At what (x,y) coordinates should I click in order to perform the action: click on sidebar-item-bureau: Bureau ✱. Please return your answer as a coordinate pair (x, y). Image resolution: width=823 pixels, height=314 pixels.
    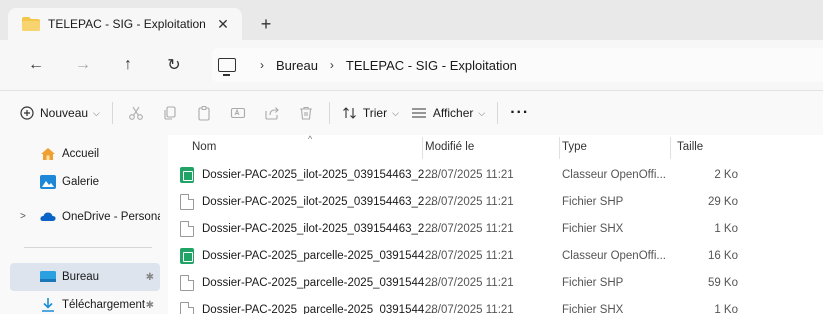
    Looking at the image, I should click on (85, 277).